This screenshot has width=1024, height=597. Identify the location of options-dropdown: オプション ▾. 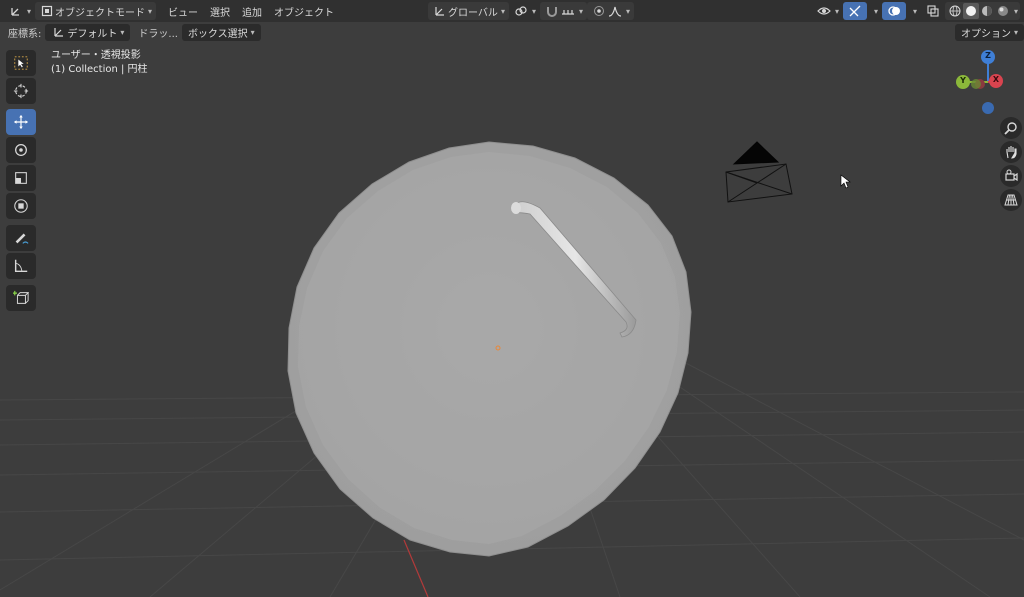
(989, 32).